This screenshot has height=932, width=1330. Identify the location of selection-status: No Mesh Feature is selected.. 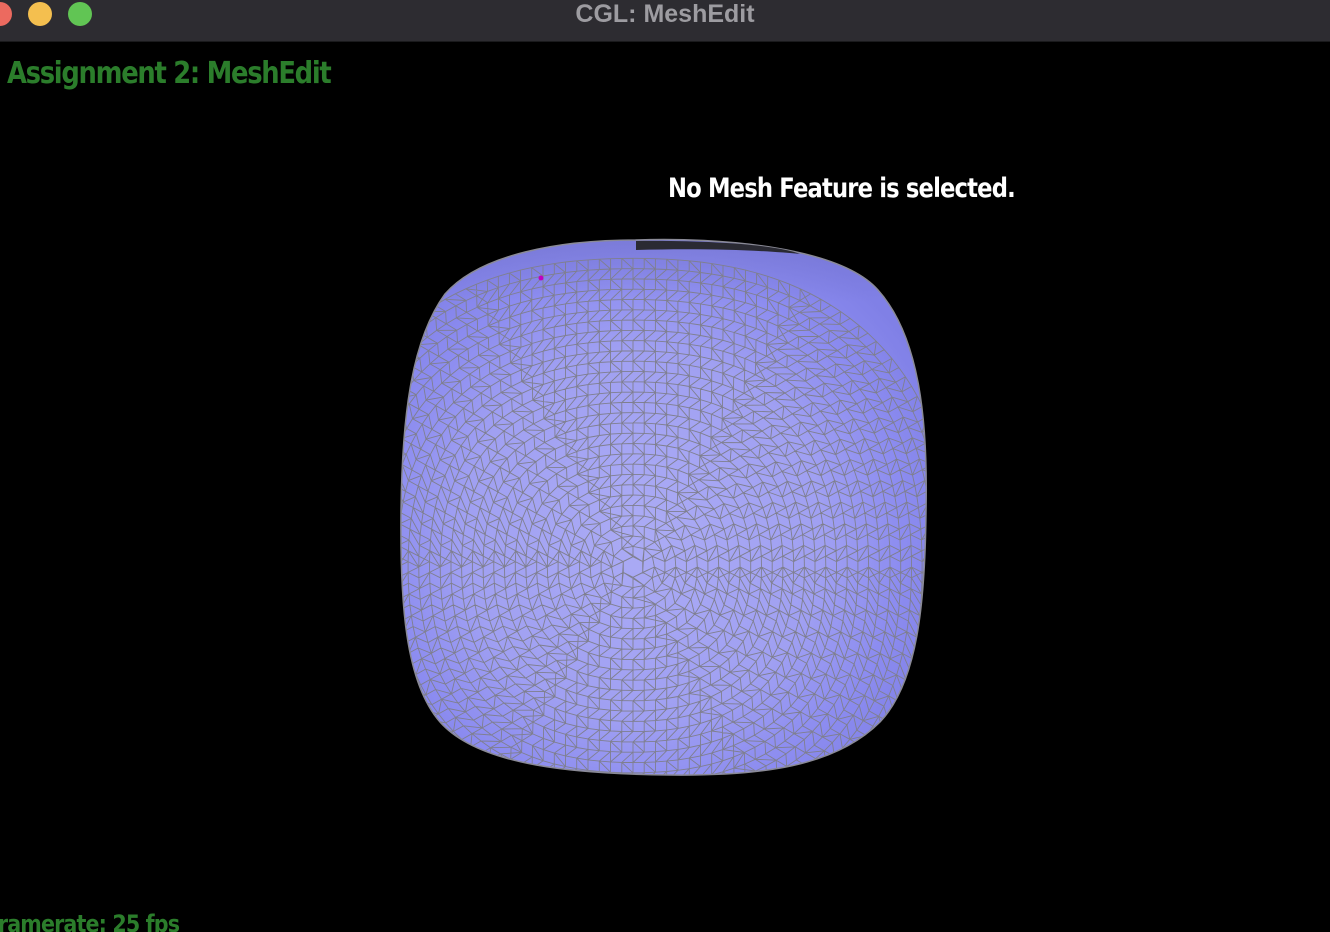
(842, 188).